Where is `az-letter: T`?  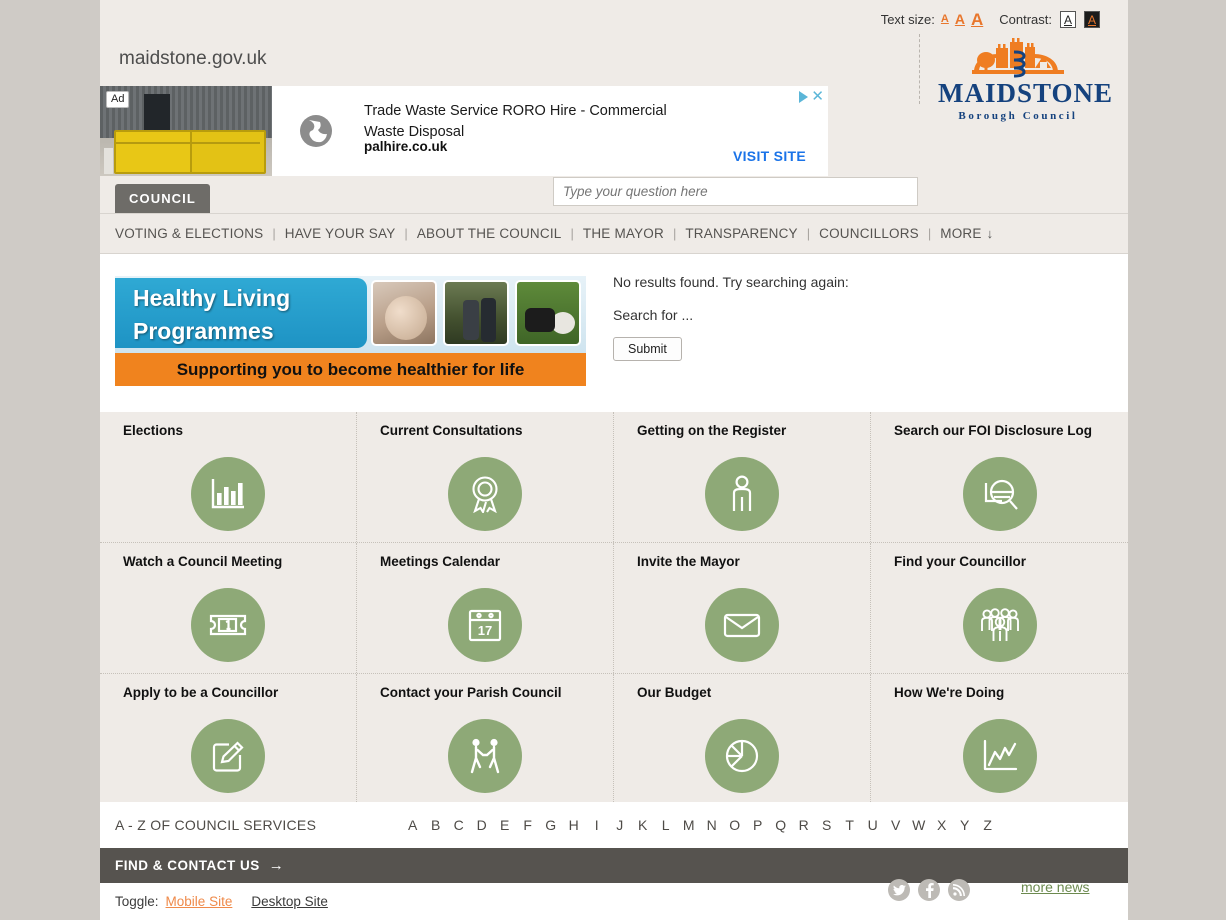 az-letter: T is located at coordinates (849, 825).